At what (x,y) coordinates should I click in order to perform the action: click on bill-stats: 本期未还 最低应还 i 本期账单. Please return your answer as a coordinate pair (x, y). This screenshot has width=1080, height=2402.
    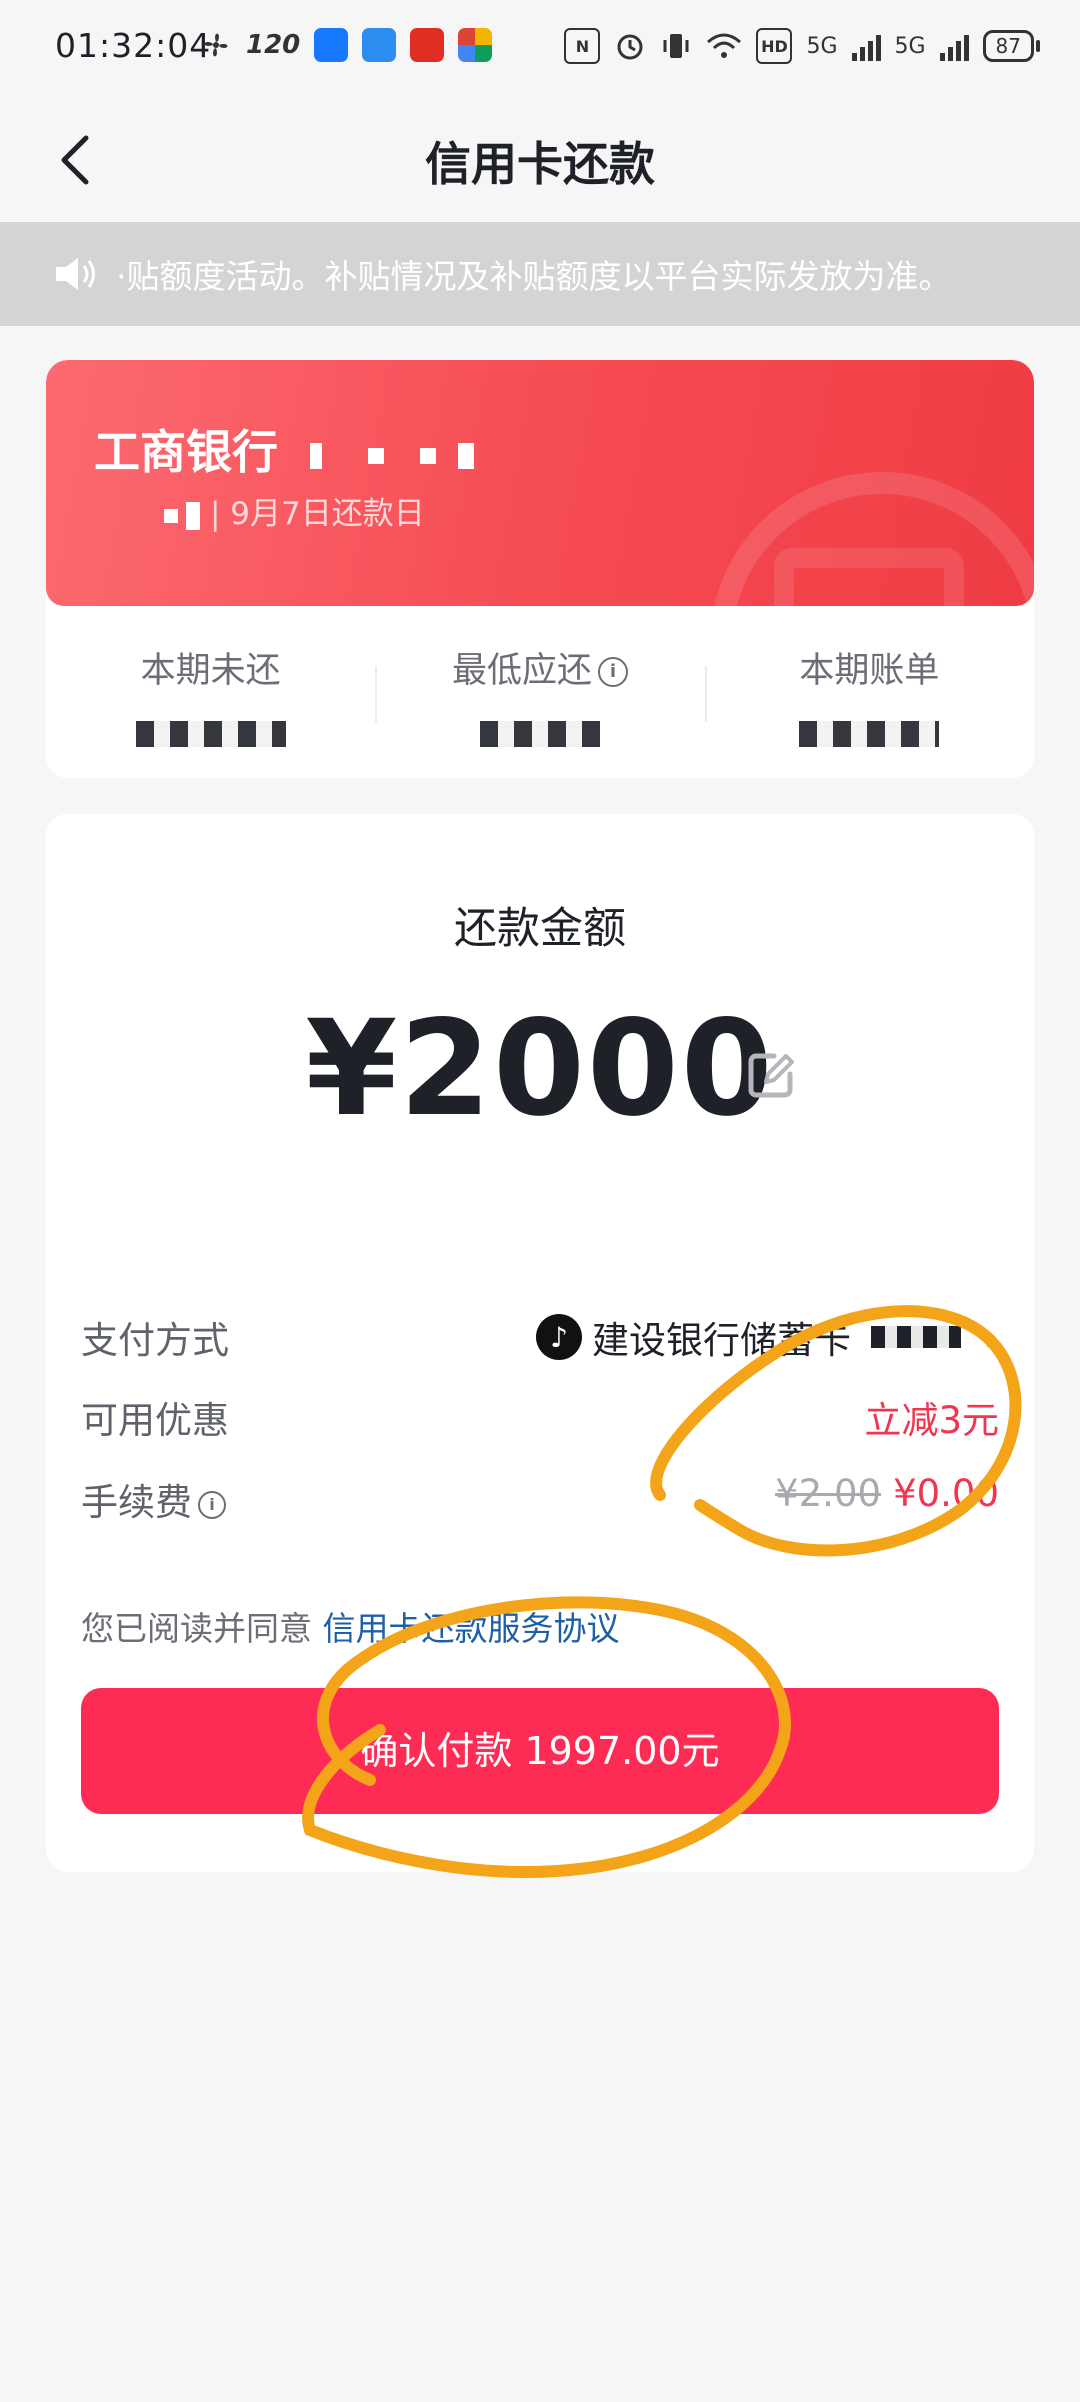
    Looking at the image, I should click on (540, 692).